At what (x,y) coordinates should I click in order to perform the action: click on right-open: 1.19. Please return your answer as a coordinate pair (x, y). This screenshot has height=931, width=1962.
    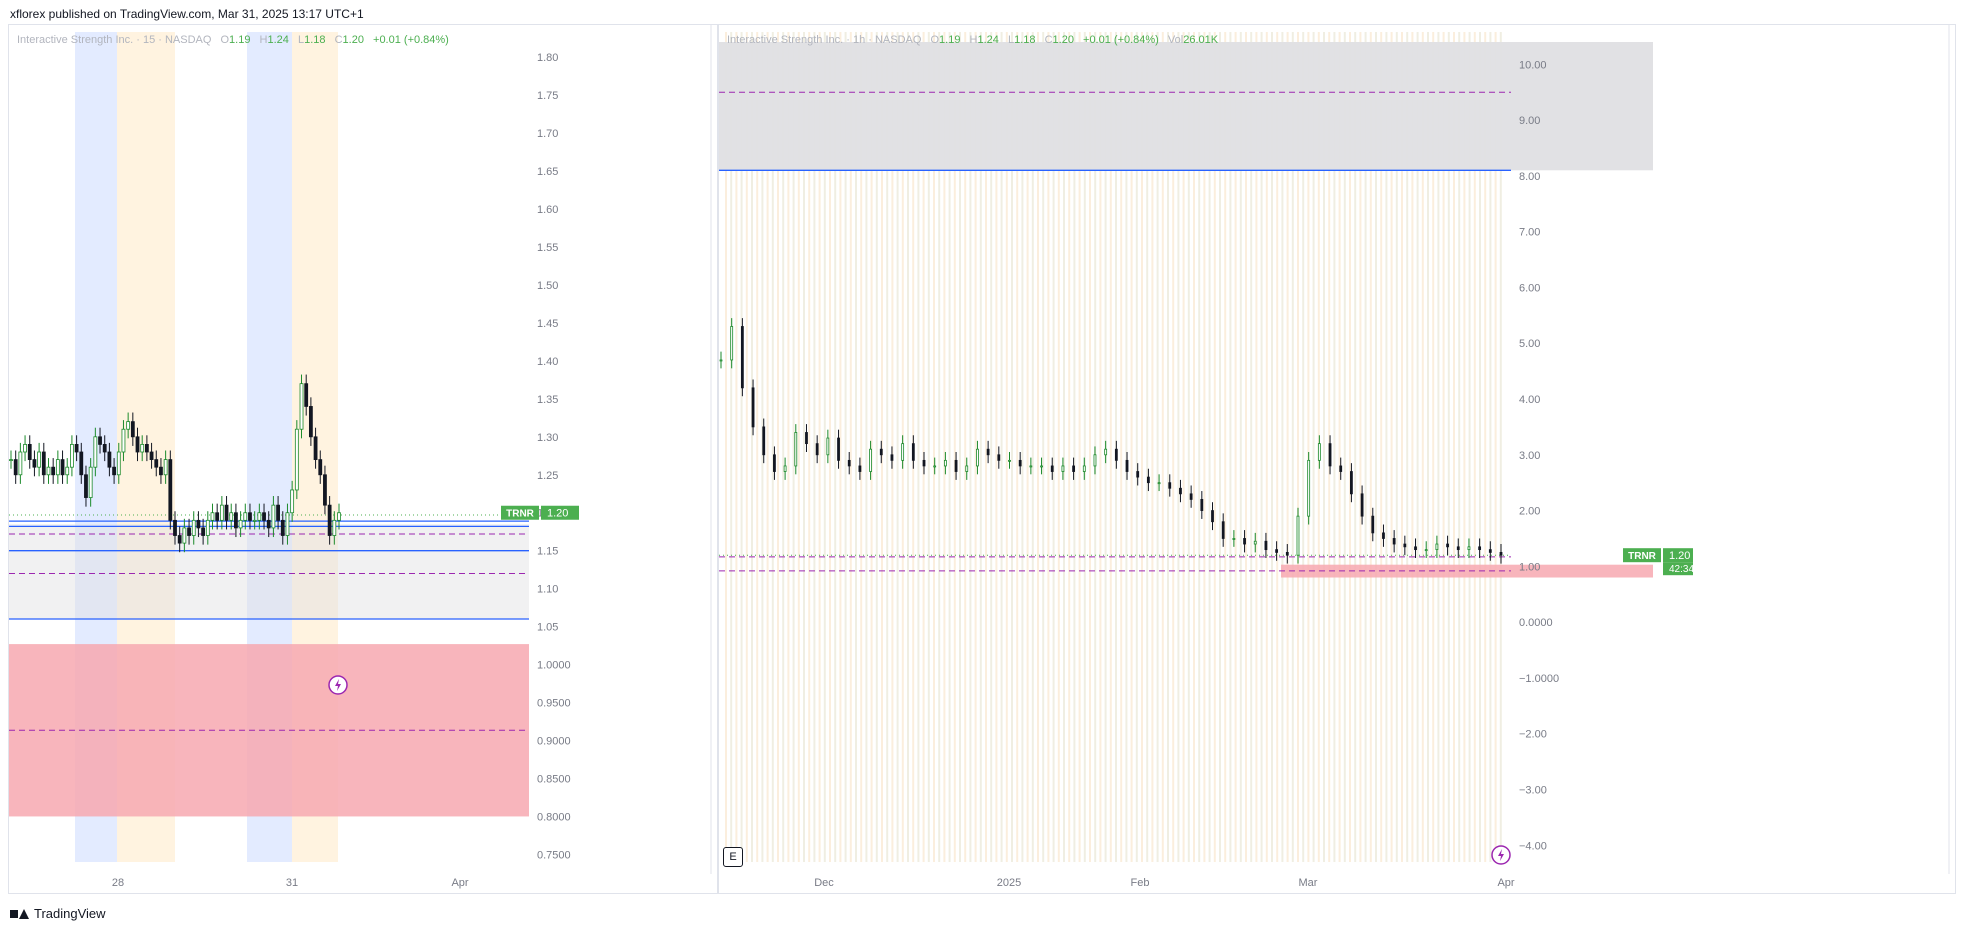
    Looking at the image, I should click on (950, 40).